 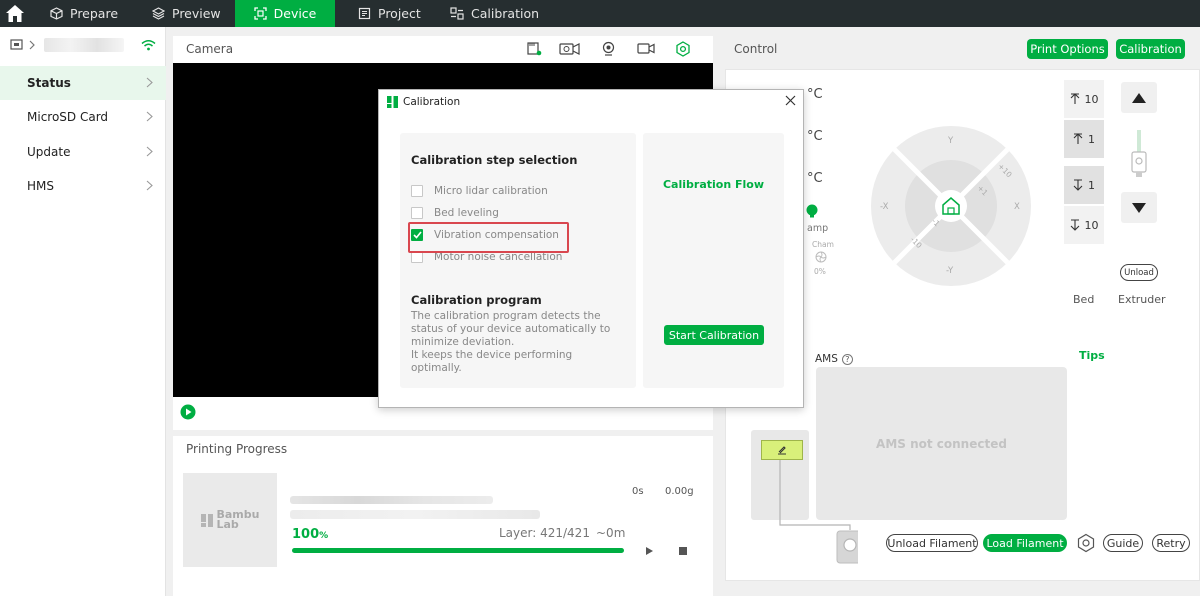 I want to click on extruder-up-button, so click(x=1139, y=97).